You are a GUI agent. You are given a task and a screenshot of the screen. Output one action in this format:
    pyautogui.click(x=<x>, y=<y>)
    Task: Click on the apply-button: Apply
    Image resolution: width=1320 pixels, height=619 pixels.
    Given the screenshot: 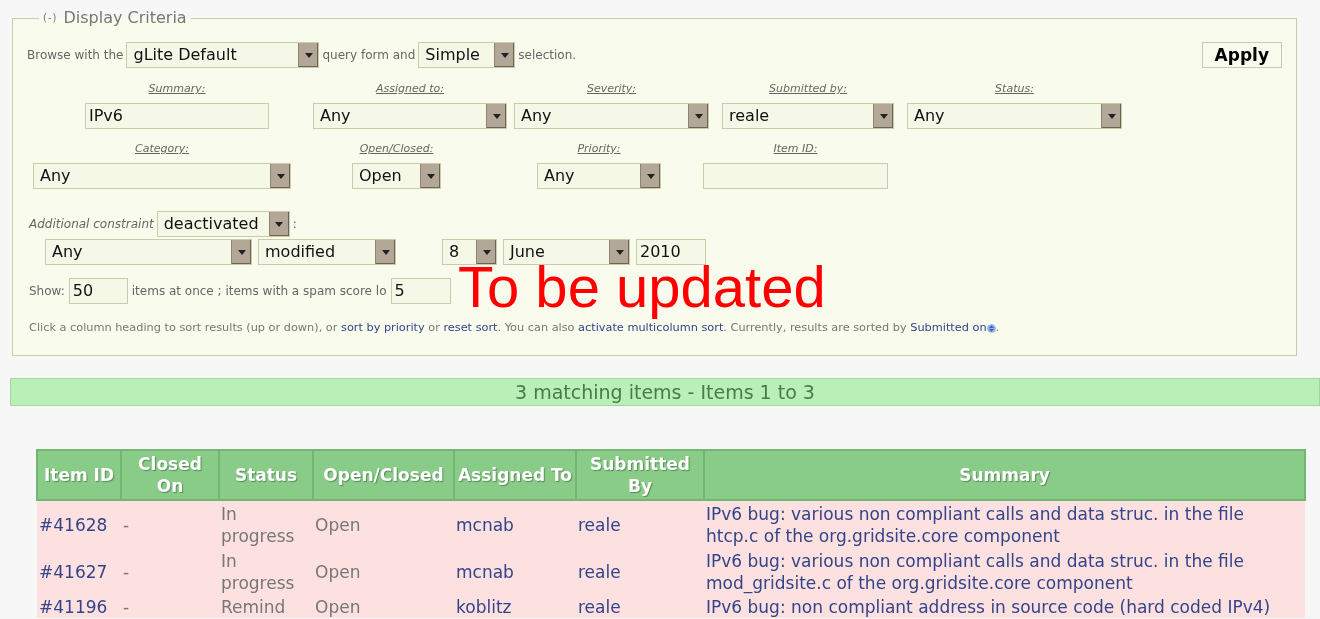 What is the action you would take?
    pyautogui.click(x=1241, y=55)
    